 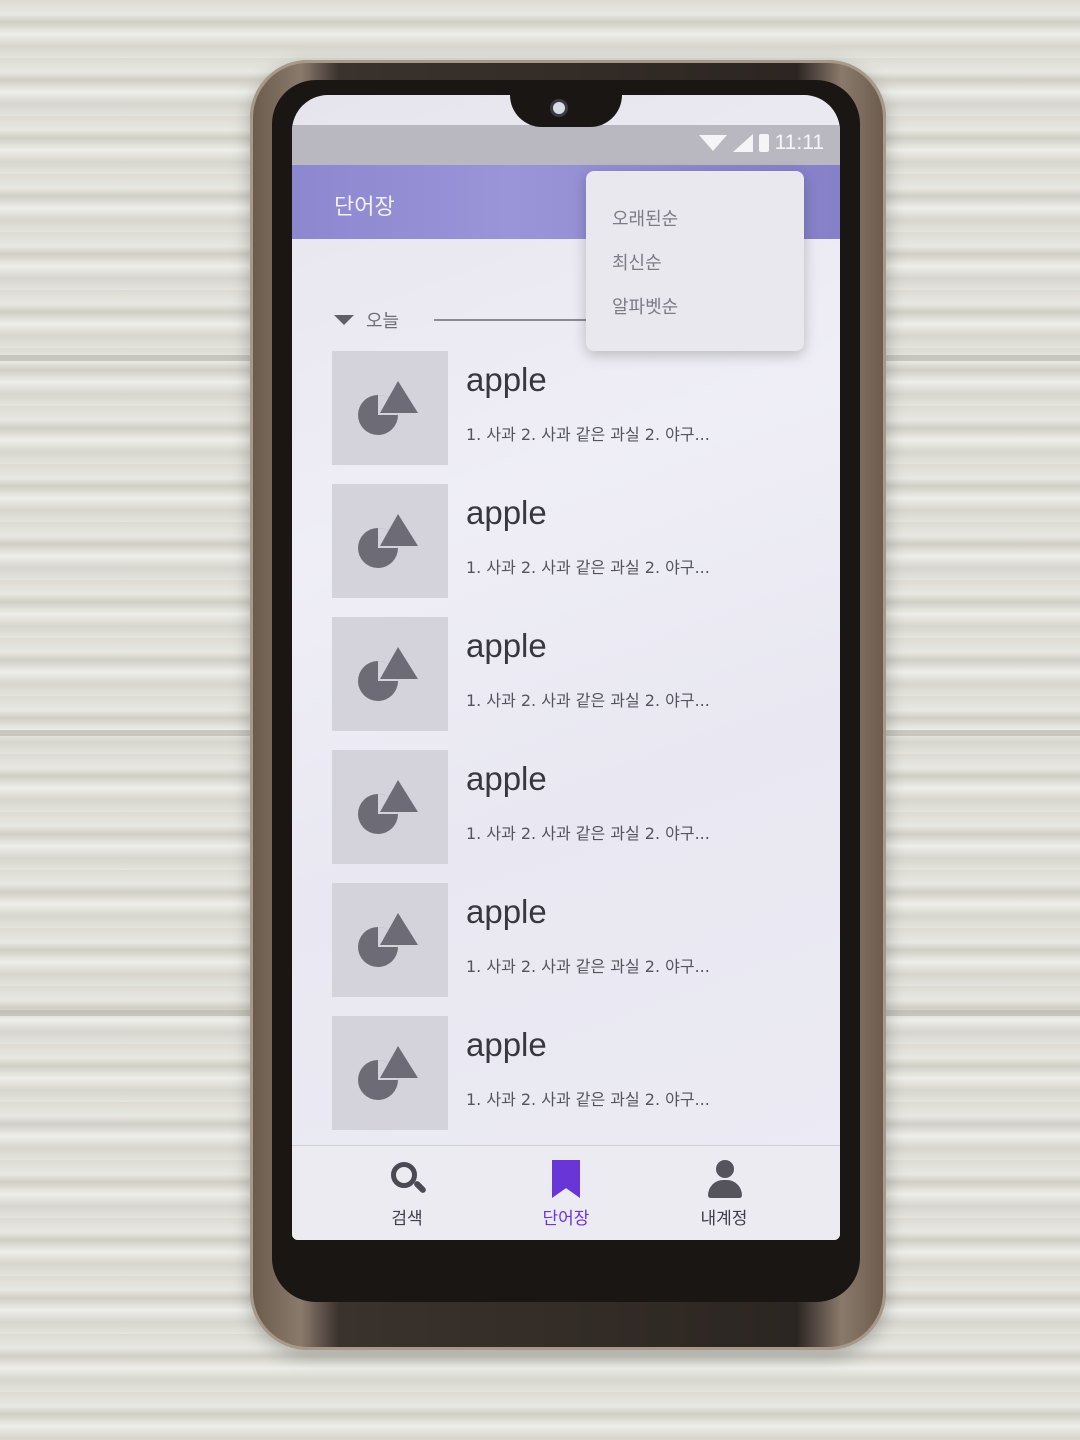 I want to click on caret-down-icon, so click(x=344, y=320).